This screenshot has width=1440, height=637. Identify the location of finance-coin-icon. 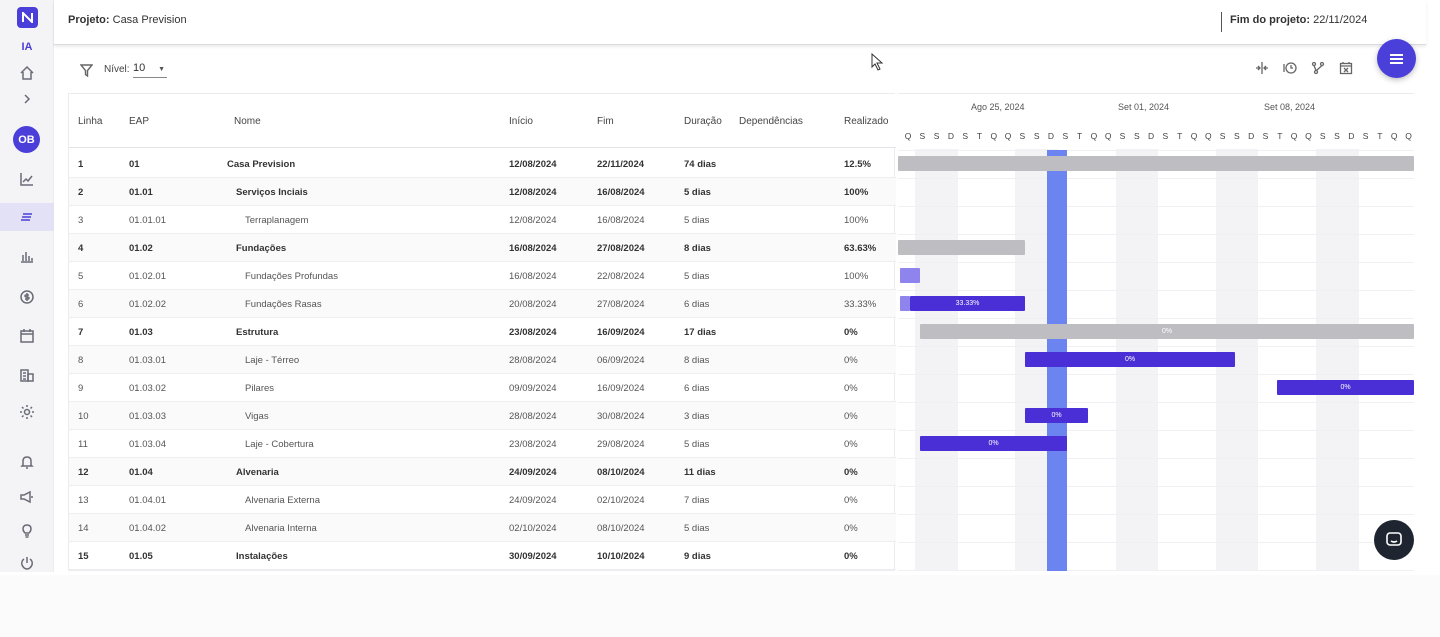
(27, 297).